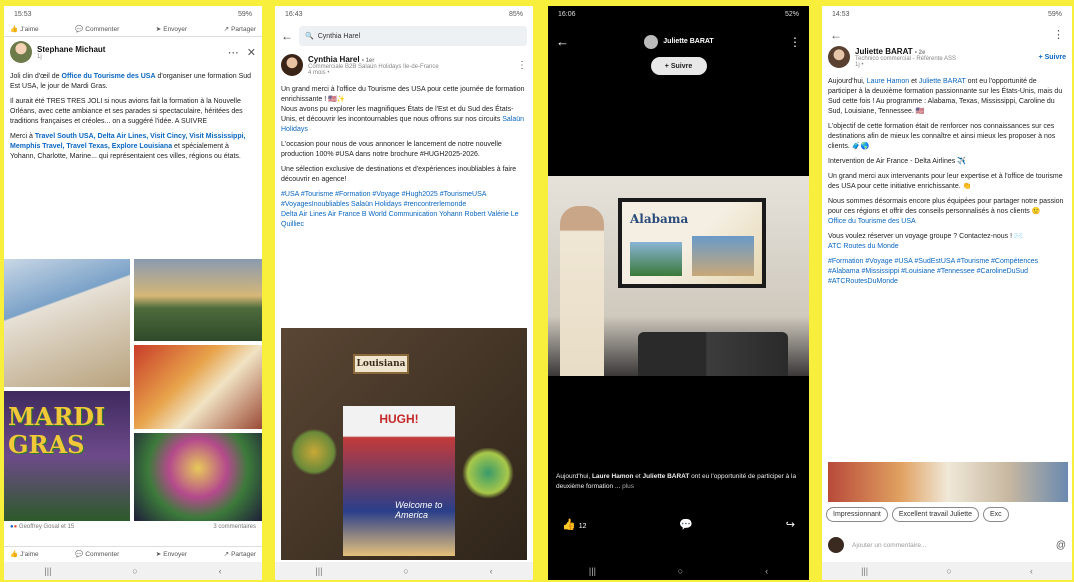  Describe the element at coordinates (57, 430) in the screenshot. I see `mardi-gras-text: MARDI GRAS` at that location.